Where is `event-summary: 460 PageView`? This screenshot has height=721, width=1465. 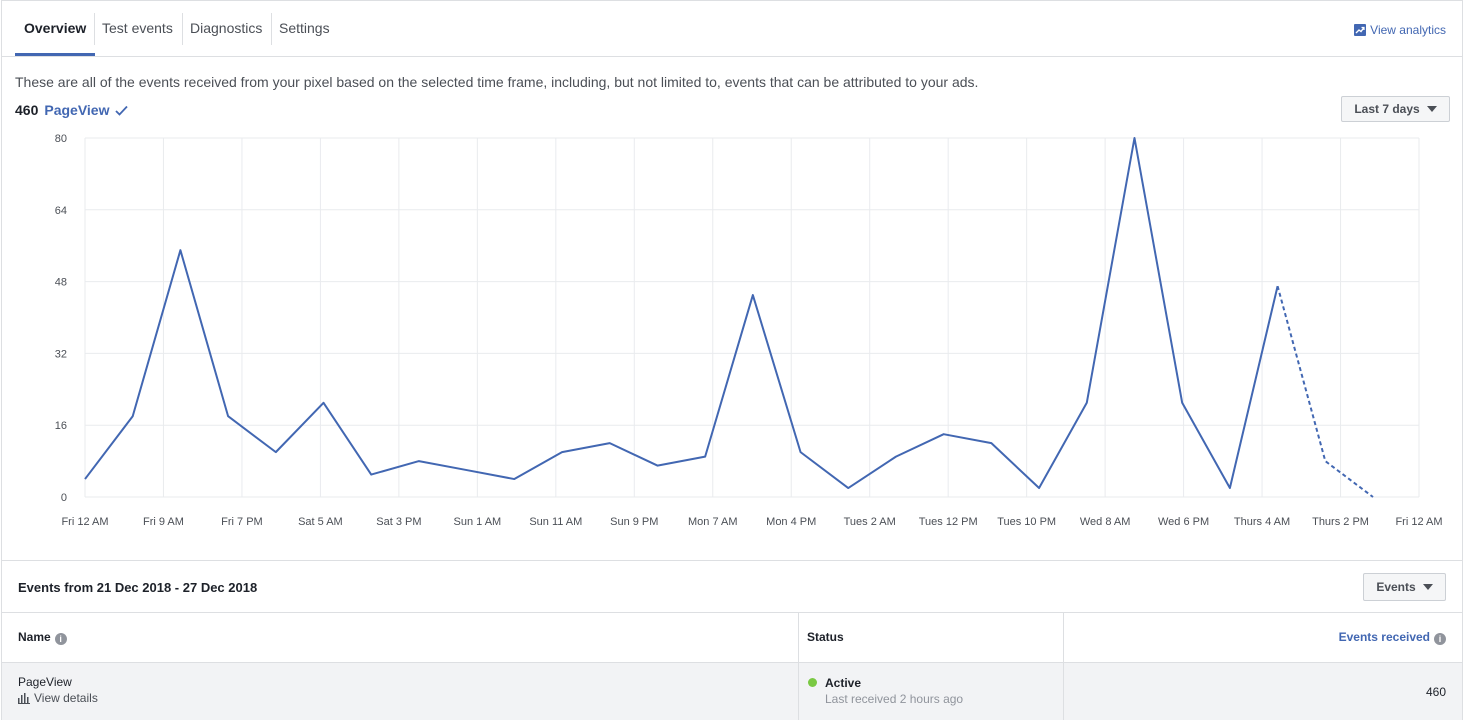 event-summary: 460 PageView is located at coordinates (72, 110).